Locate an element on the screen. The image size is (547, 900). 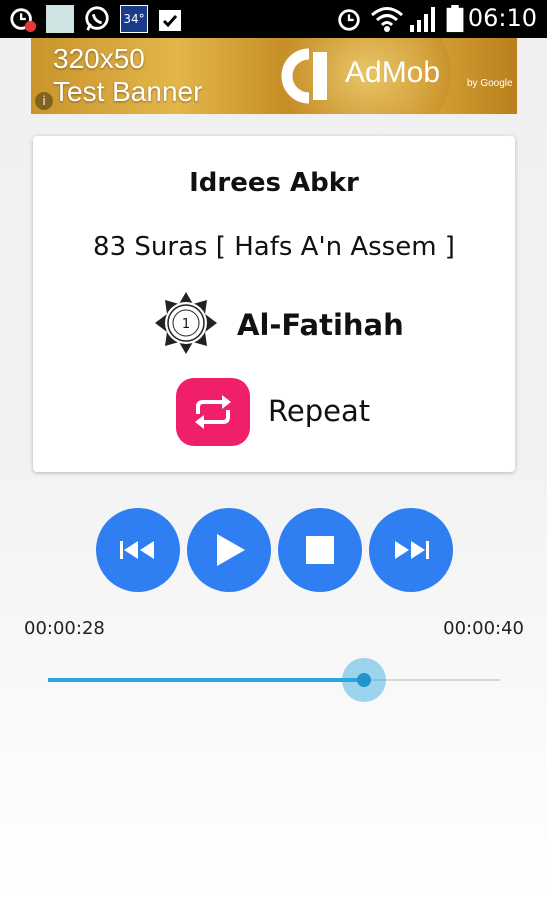
surah-row: 1 Al-Fatihah is located at coordinates (283, 325).